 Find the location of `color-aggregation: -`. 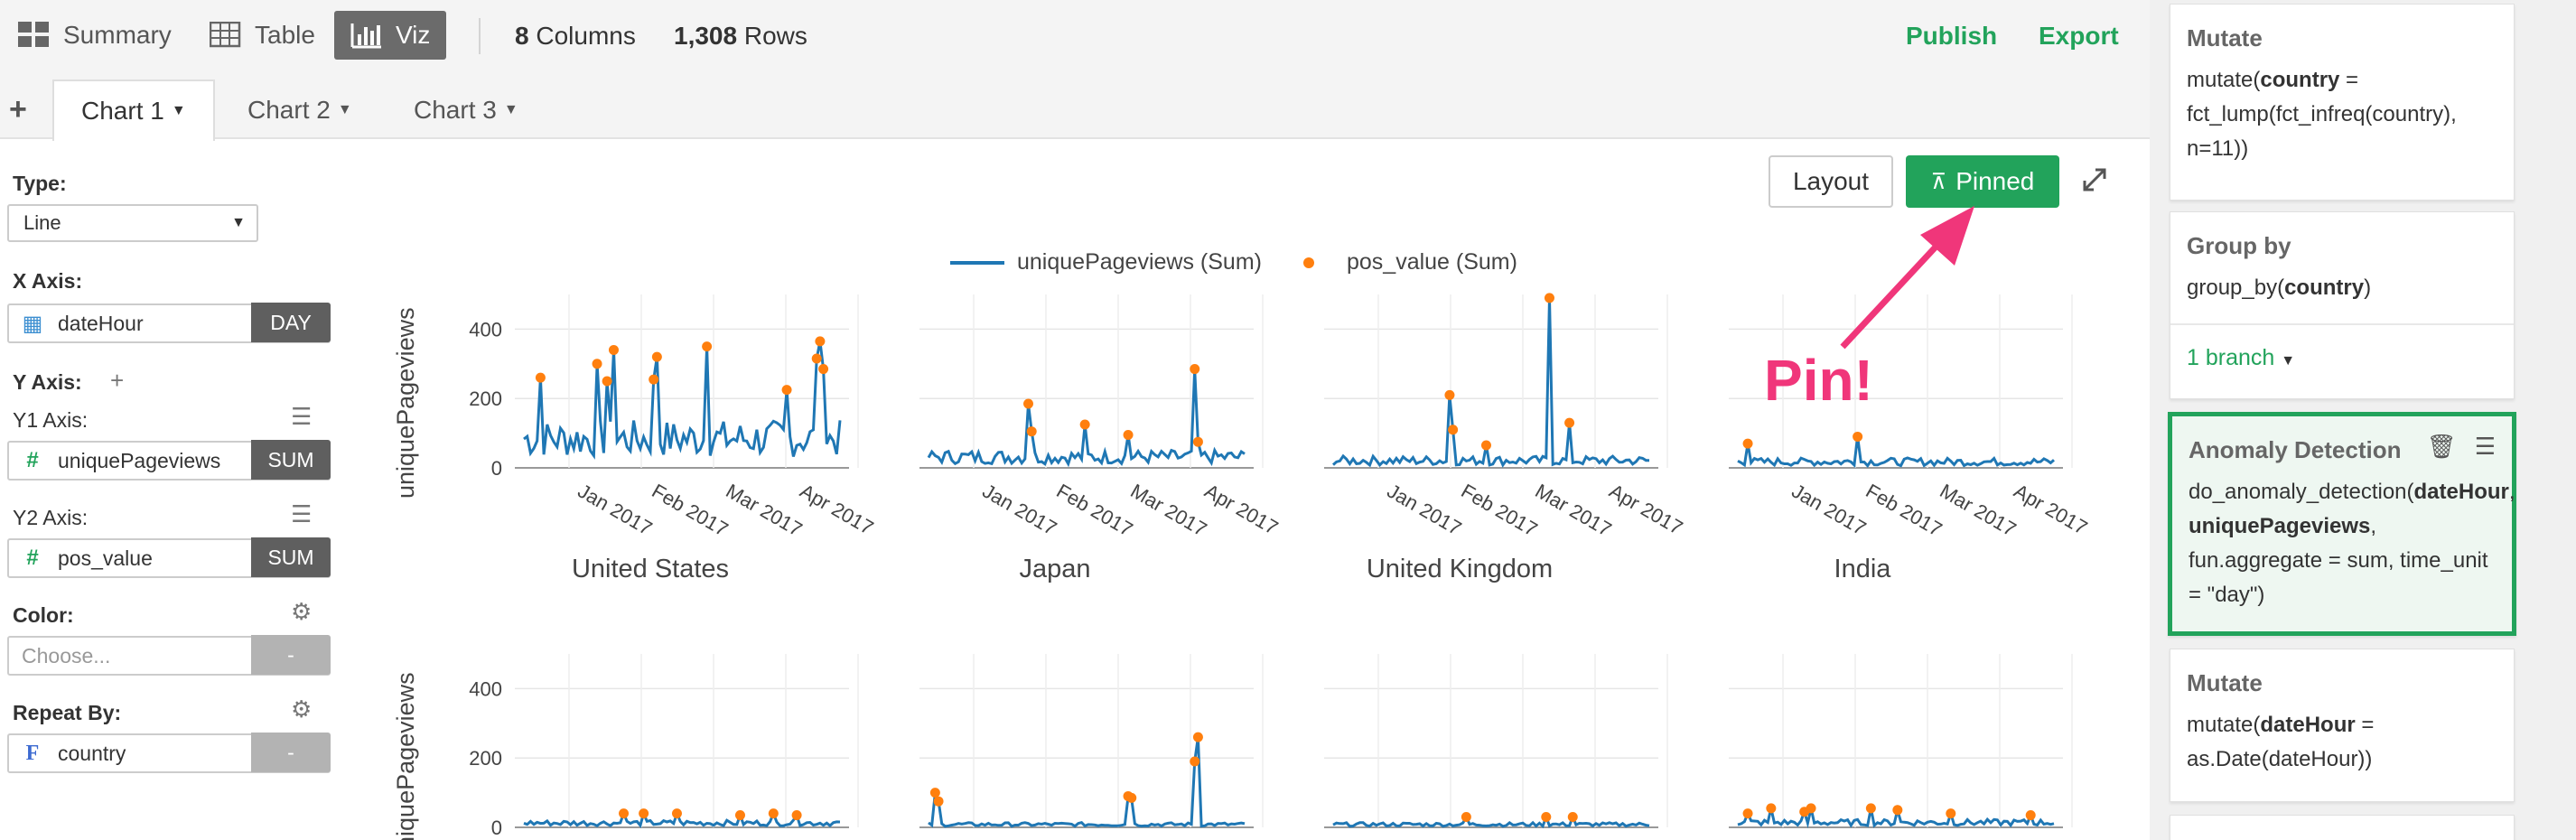

color-aggregation: - is located at coordinates (291, 655).